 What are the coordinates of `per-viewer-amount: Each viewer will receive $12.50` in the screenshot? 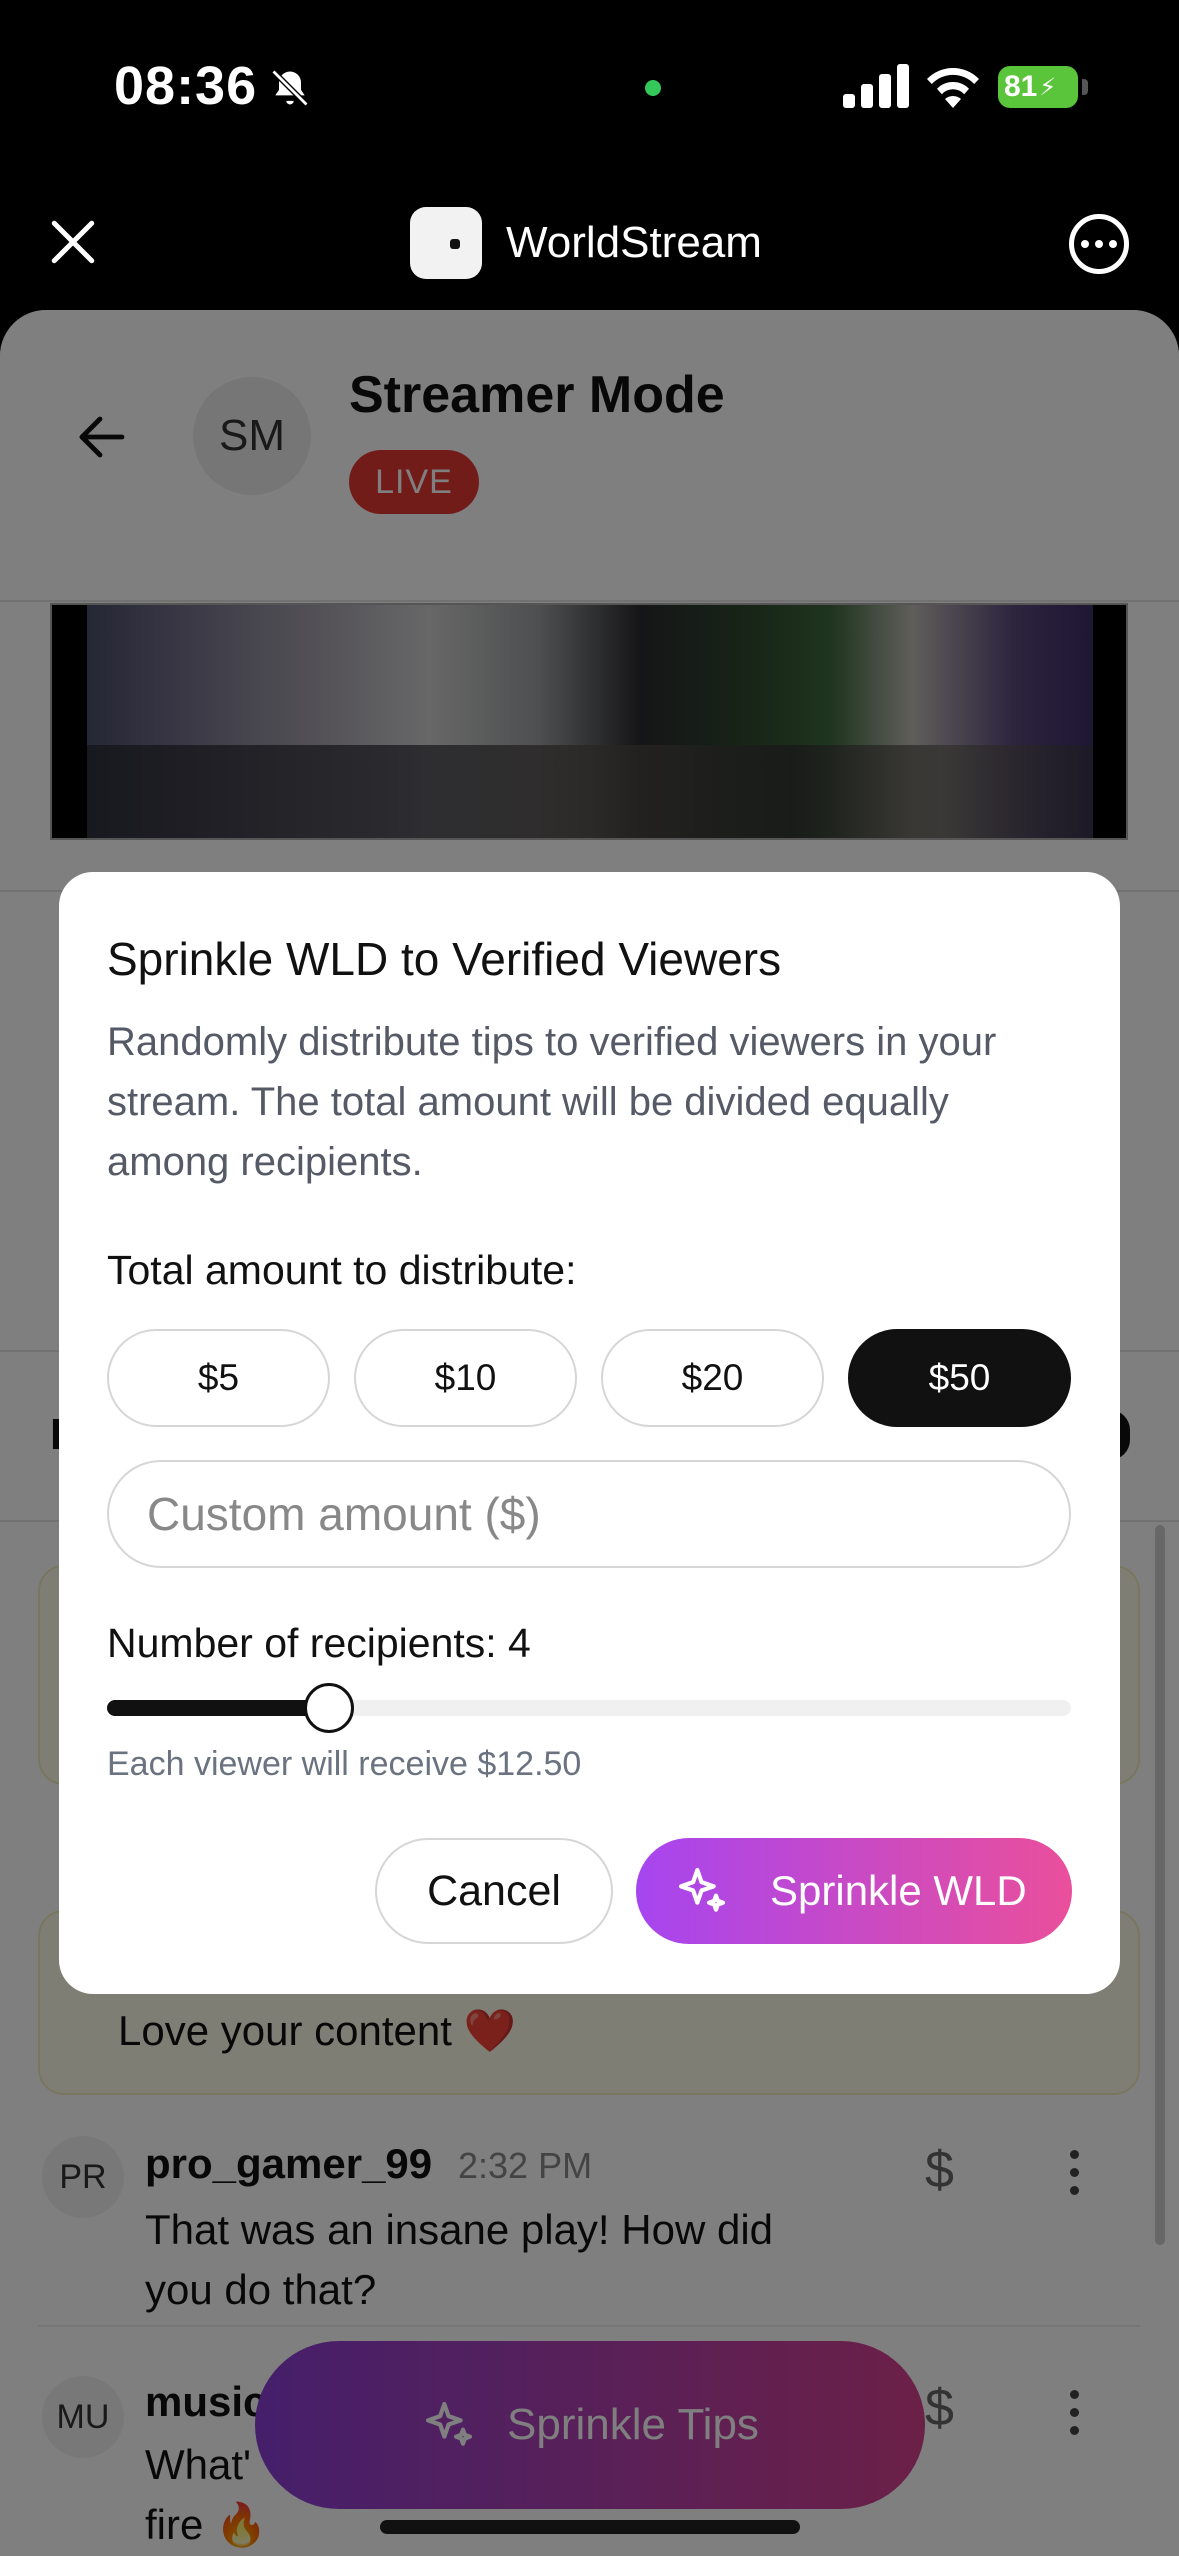 It's located at (344, 1764).